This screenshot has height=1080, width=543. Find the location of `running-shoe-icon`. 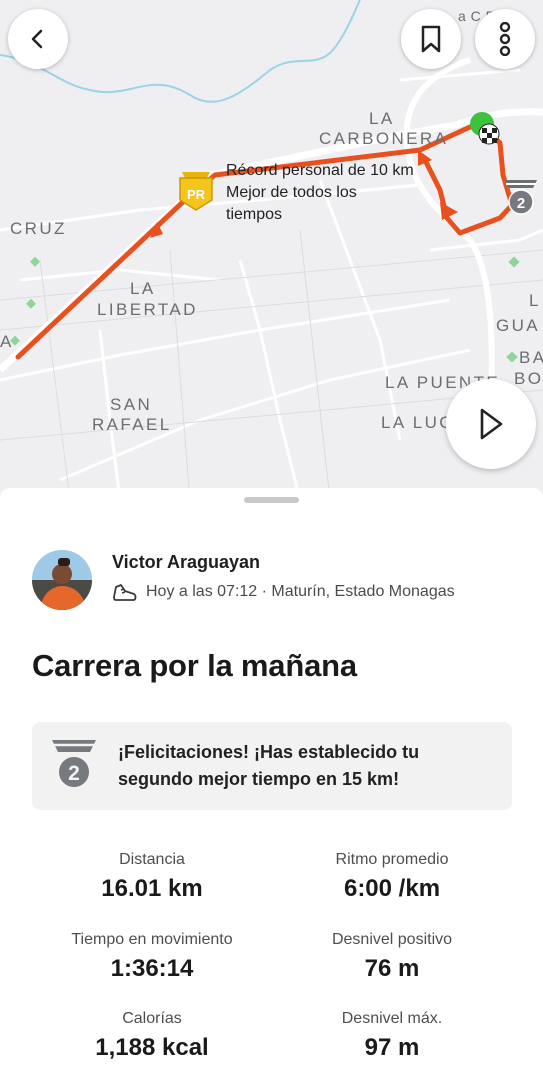

running-shoe-icon is located at coordinates (125, 592).